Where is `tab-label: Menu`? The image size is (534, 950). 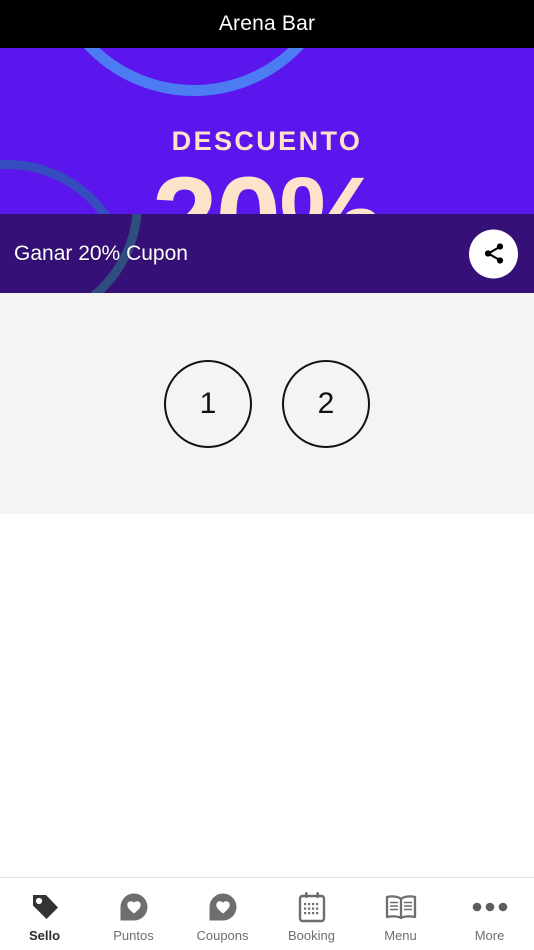 tab-label: Menu is located at coordinates (400, 935).